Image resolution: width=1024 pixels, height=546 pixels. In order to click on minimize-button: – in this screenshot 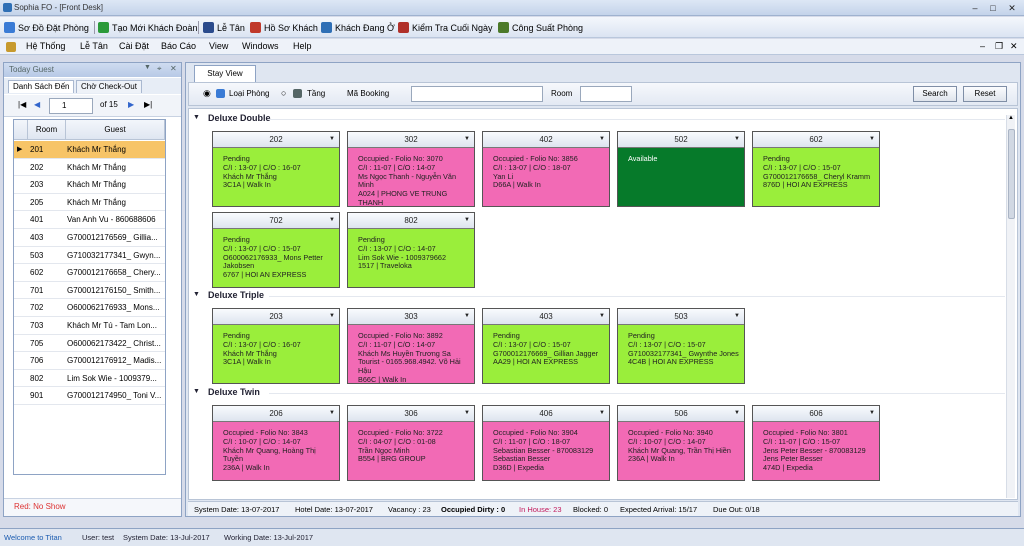, I will do `click(975, 8)`.